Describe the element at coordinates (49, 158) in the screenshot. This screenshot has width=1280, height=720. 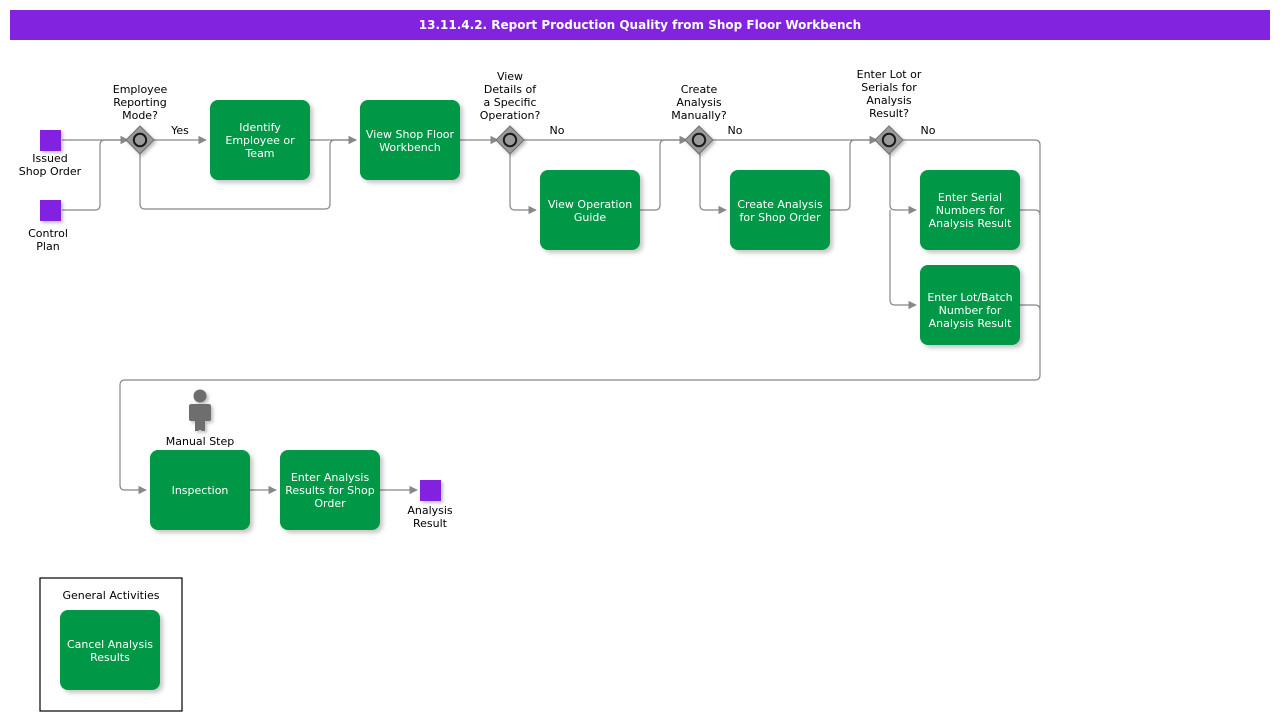
I see `issued-shop-order-label-line1: Issued` at that location.